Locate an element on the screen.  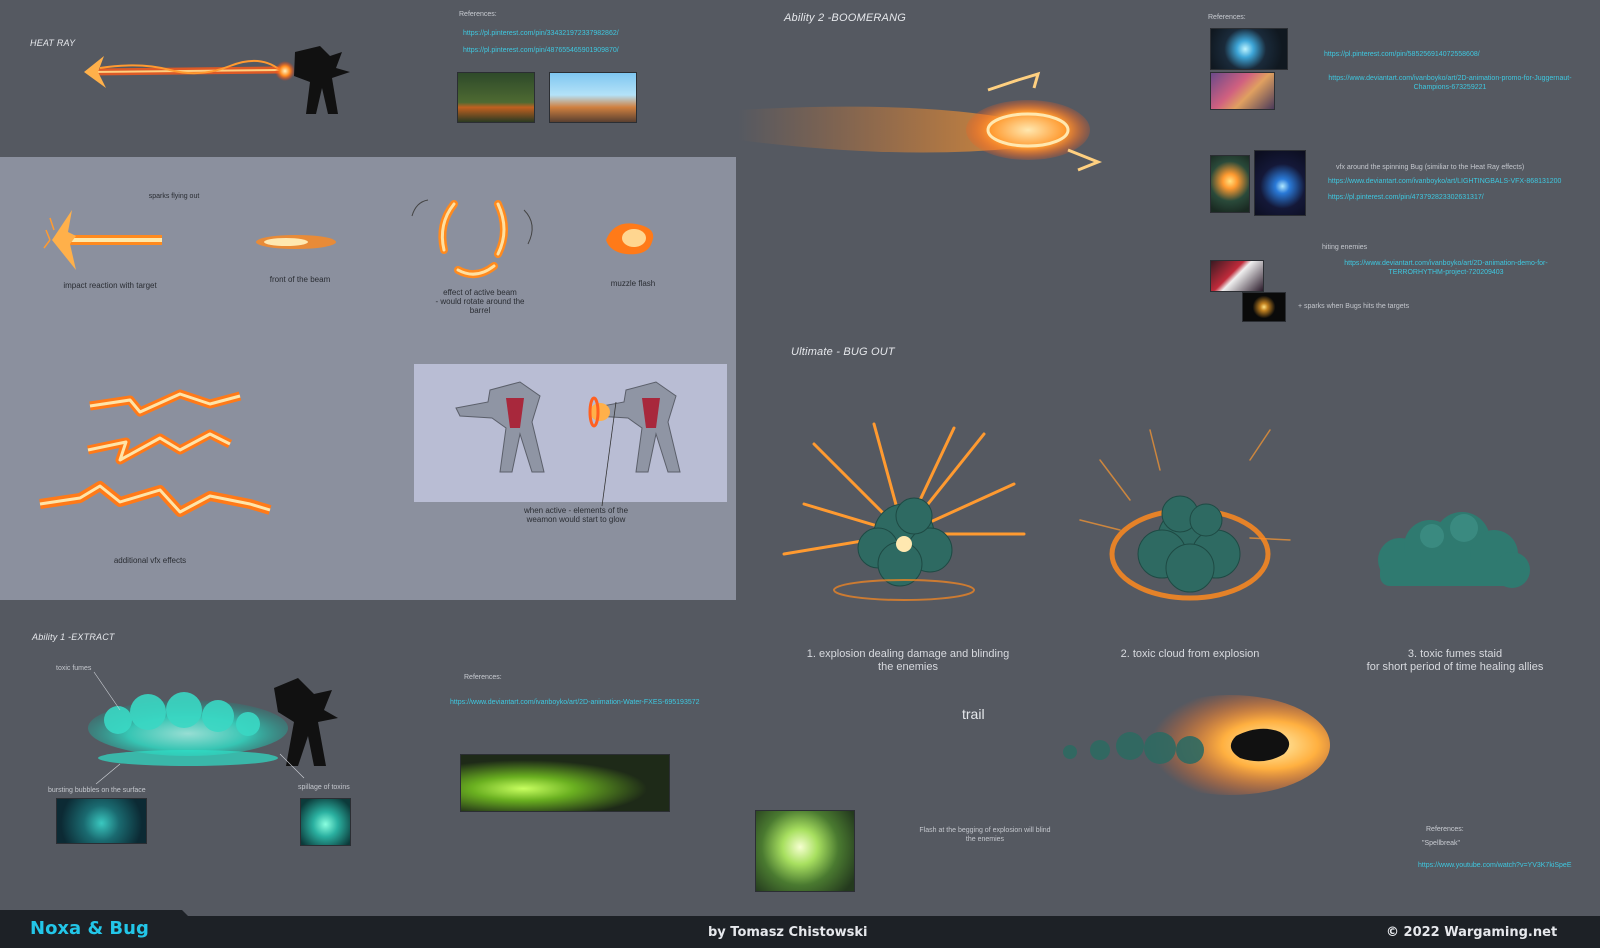
ultimate-reference-name: "Spellbreak" is located at coordinates (1441, 843).